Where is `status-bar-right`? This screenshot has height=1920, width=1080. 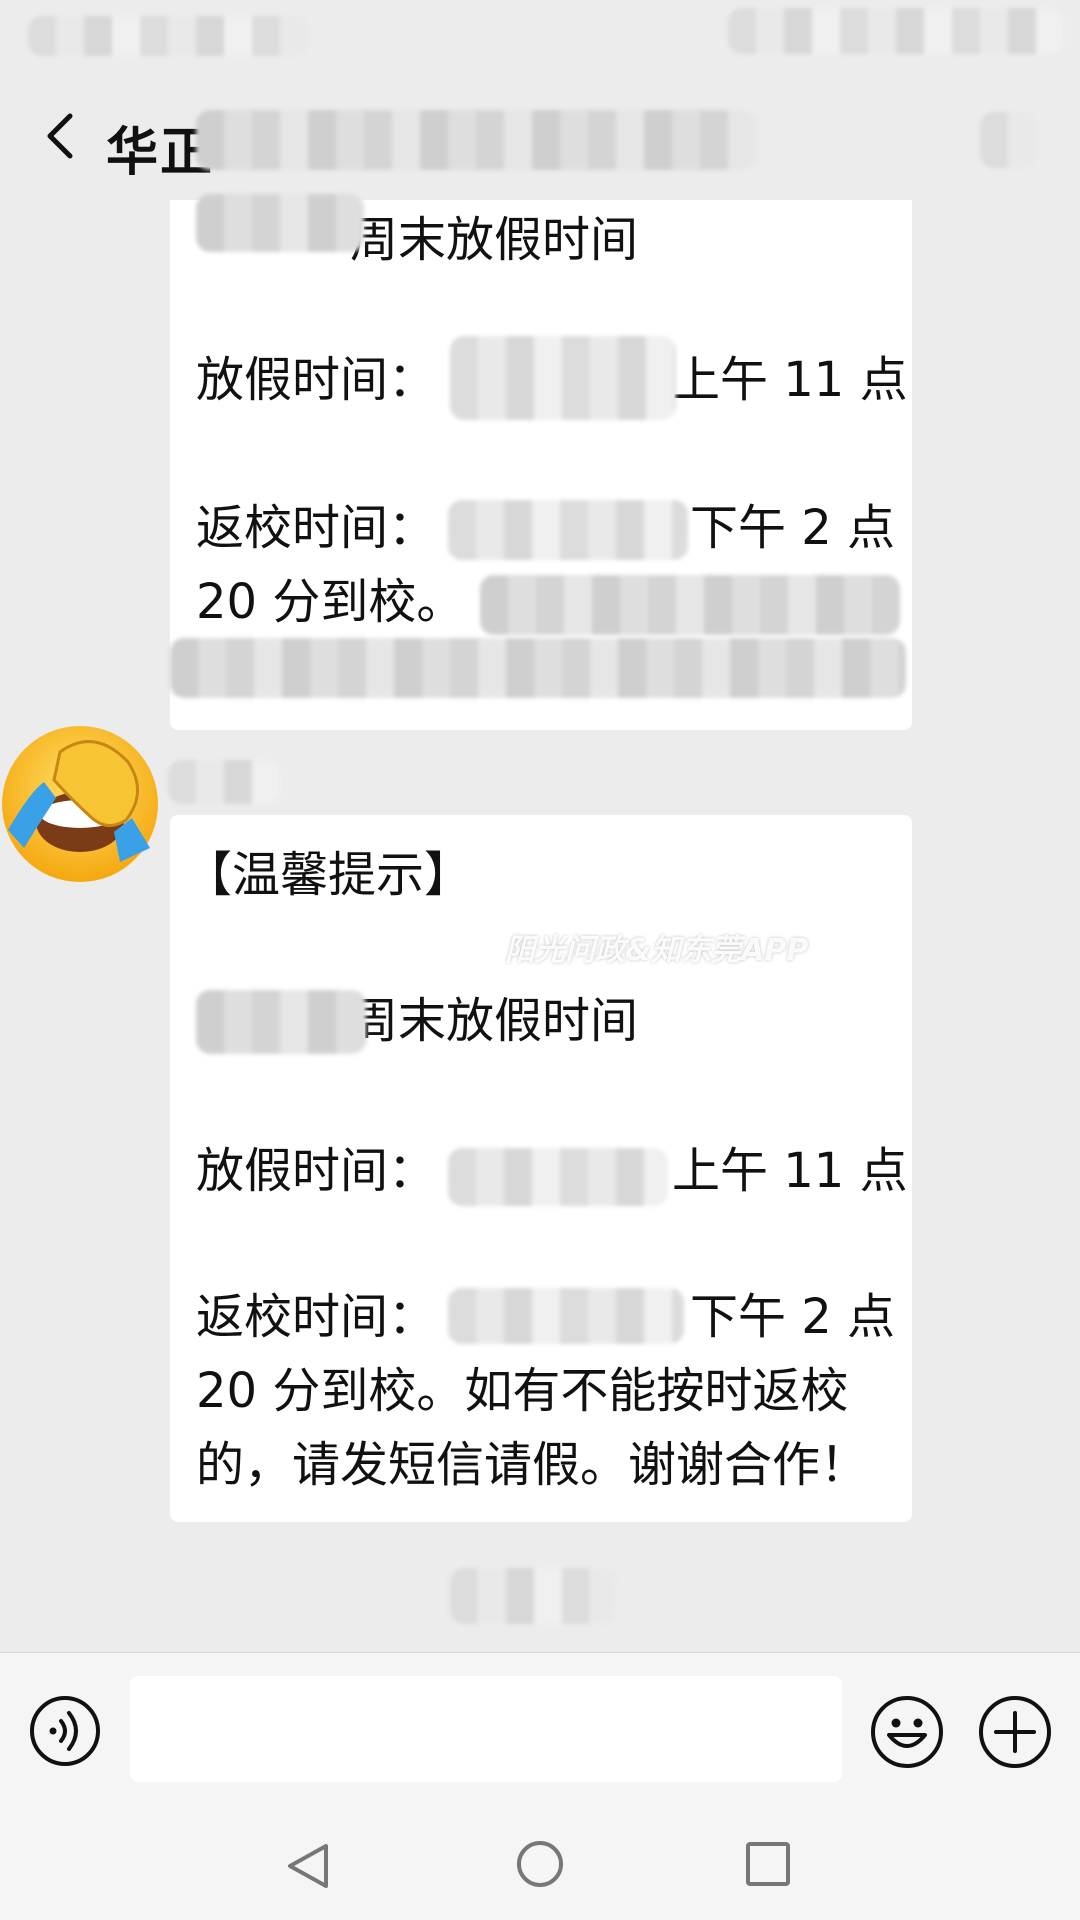 status-bar-right is located at coordinates (895, 31).